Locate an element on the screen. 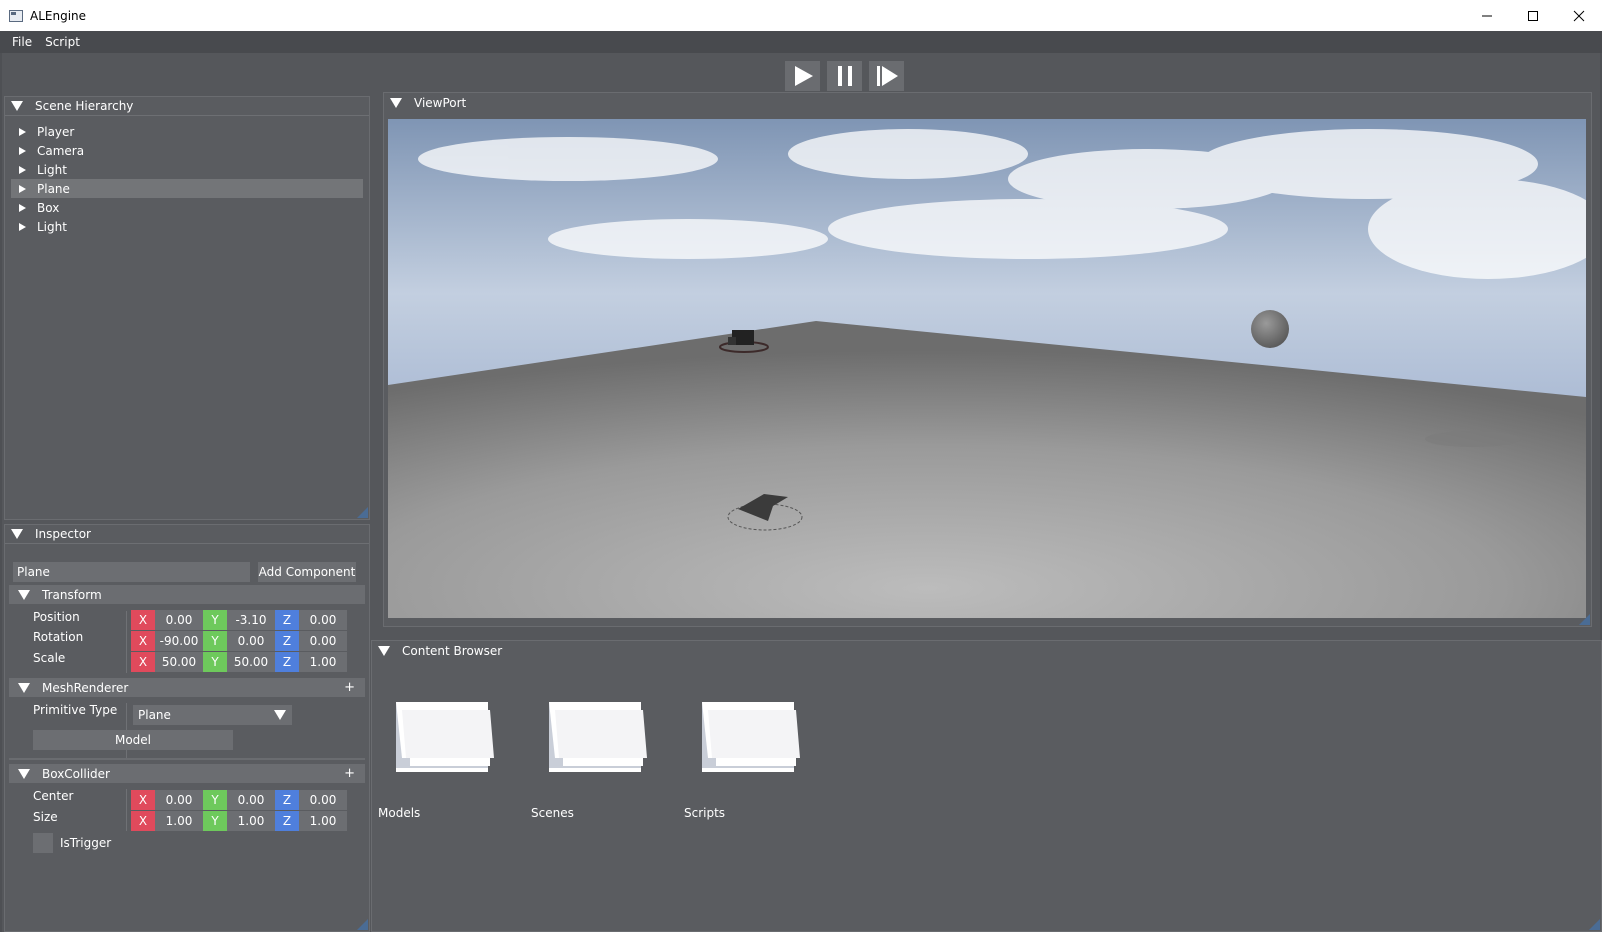 This screenshot has width=1602, height=932. menu-file: File is located at coordinates (22, 42).